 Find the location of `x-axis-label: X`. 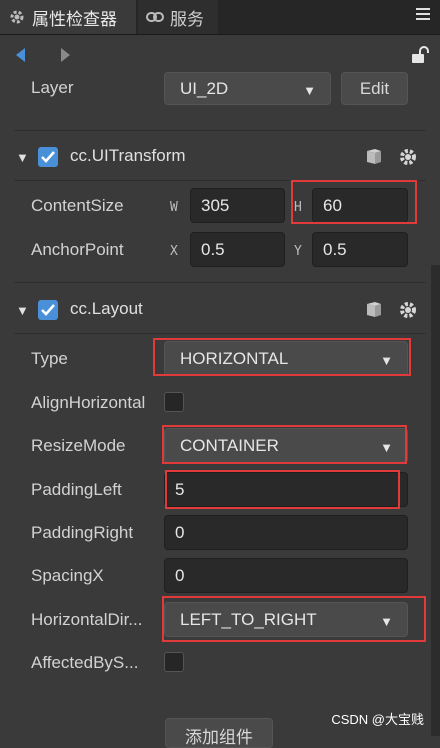

x-axis-label: X is located at coordinates (174, 251).